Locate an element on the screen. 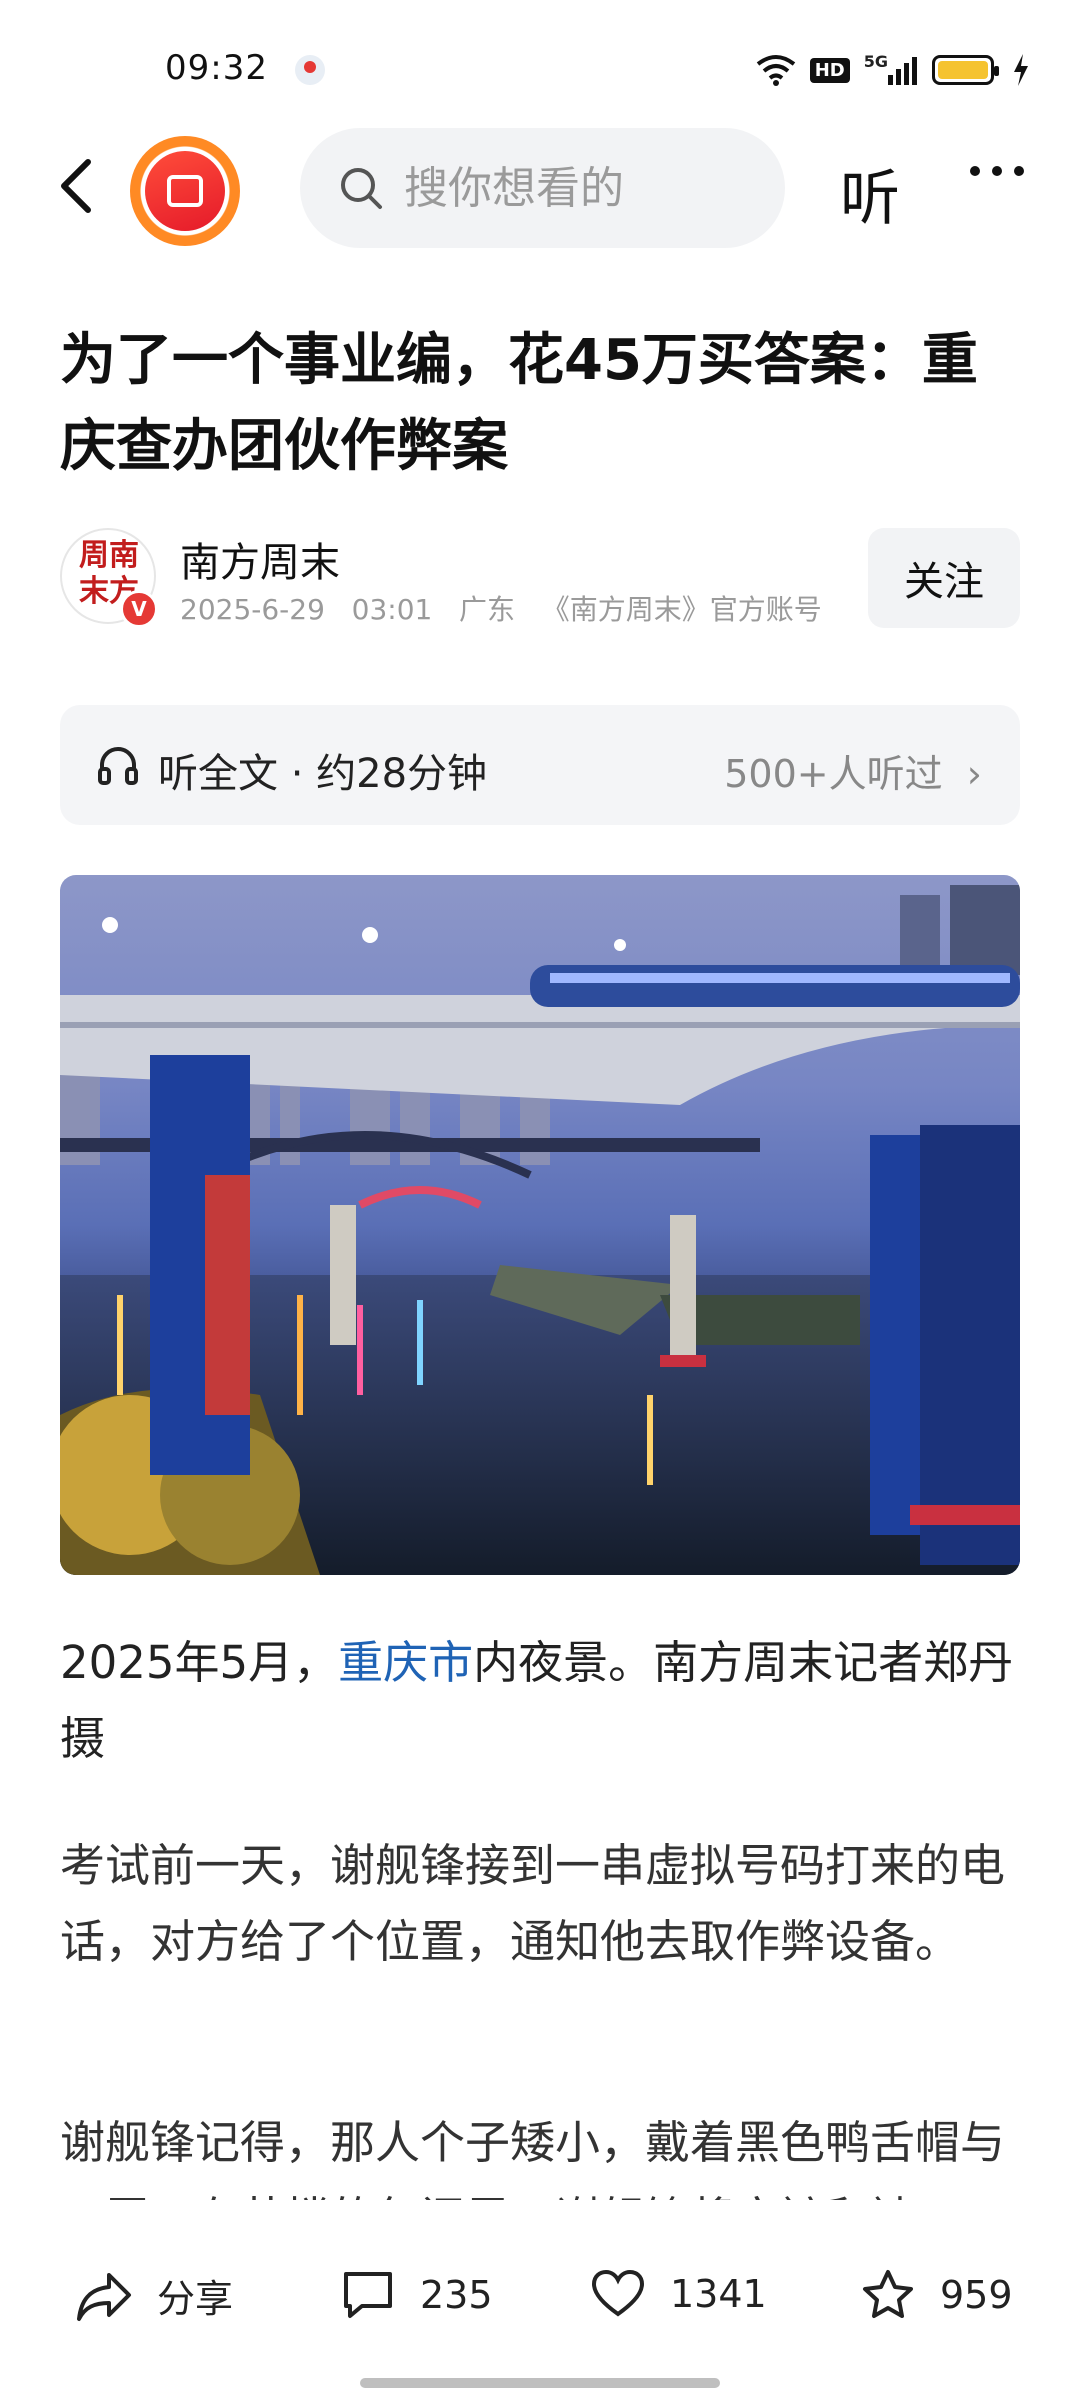  charging-icon is located at coordinates (1021, 70).